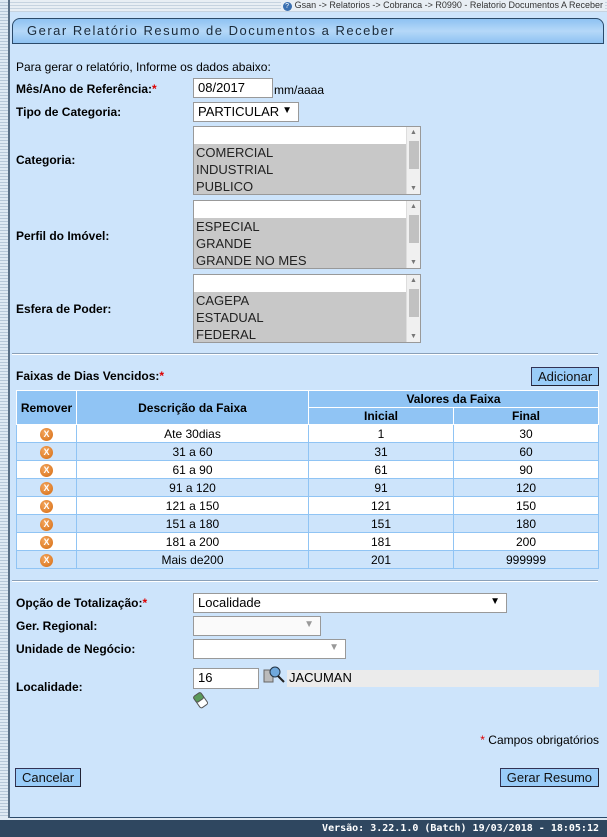 The image size is (607, 837). What do you see at coordinates (526, 505) in the screenshot?
I see `final-cell: 150` at bounding box center [526, 505].